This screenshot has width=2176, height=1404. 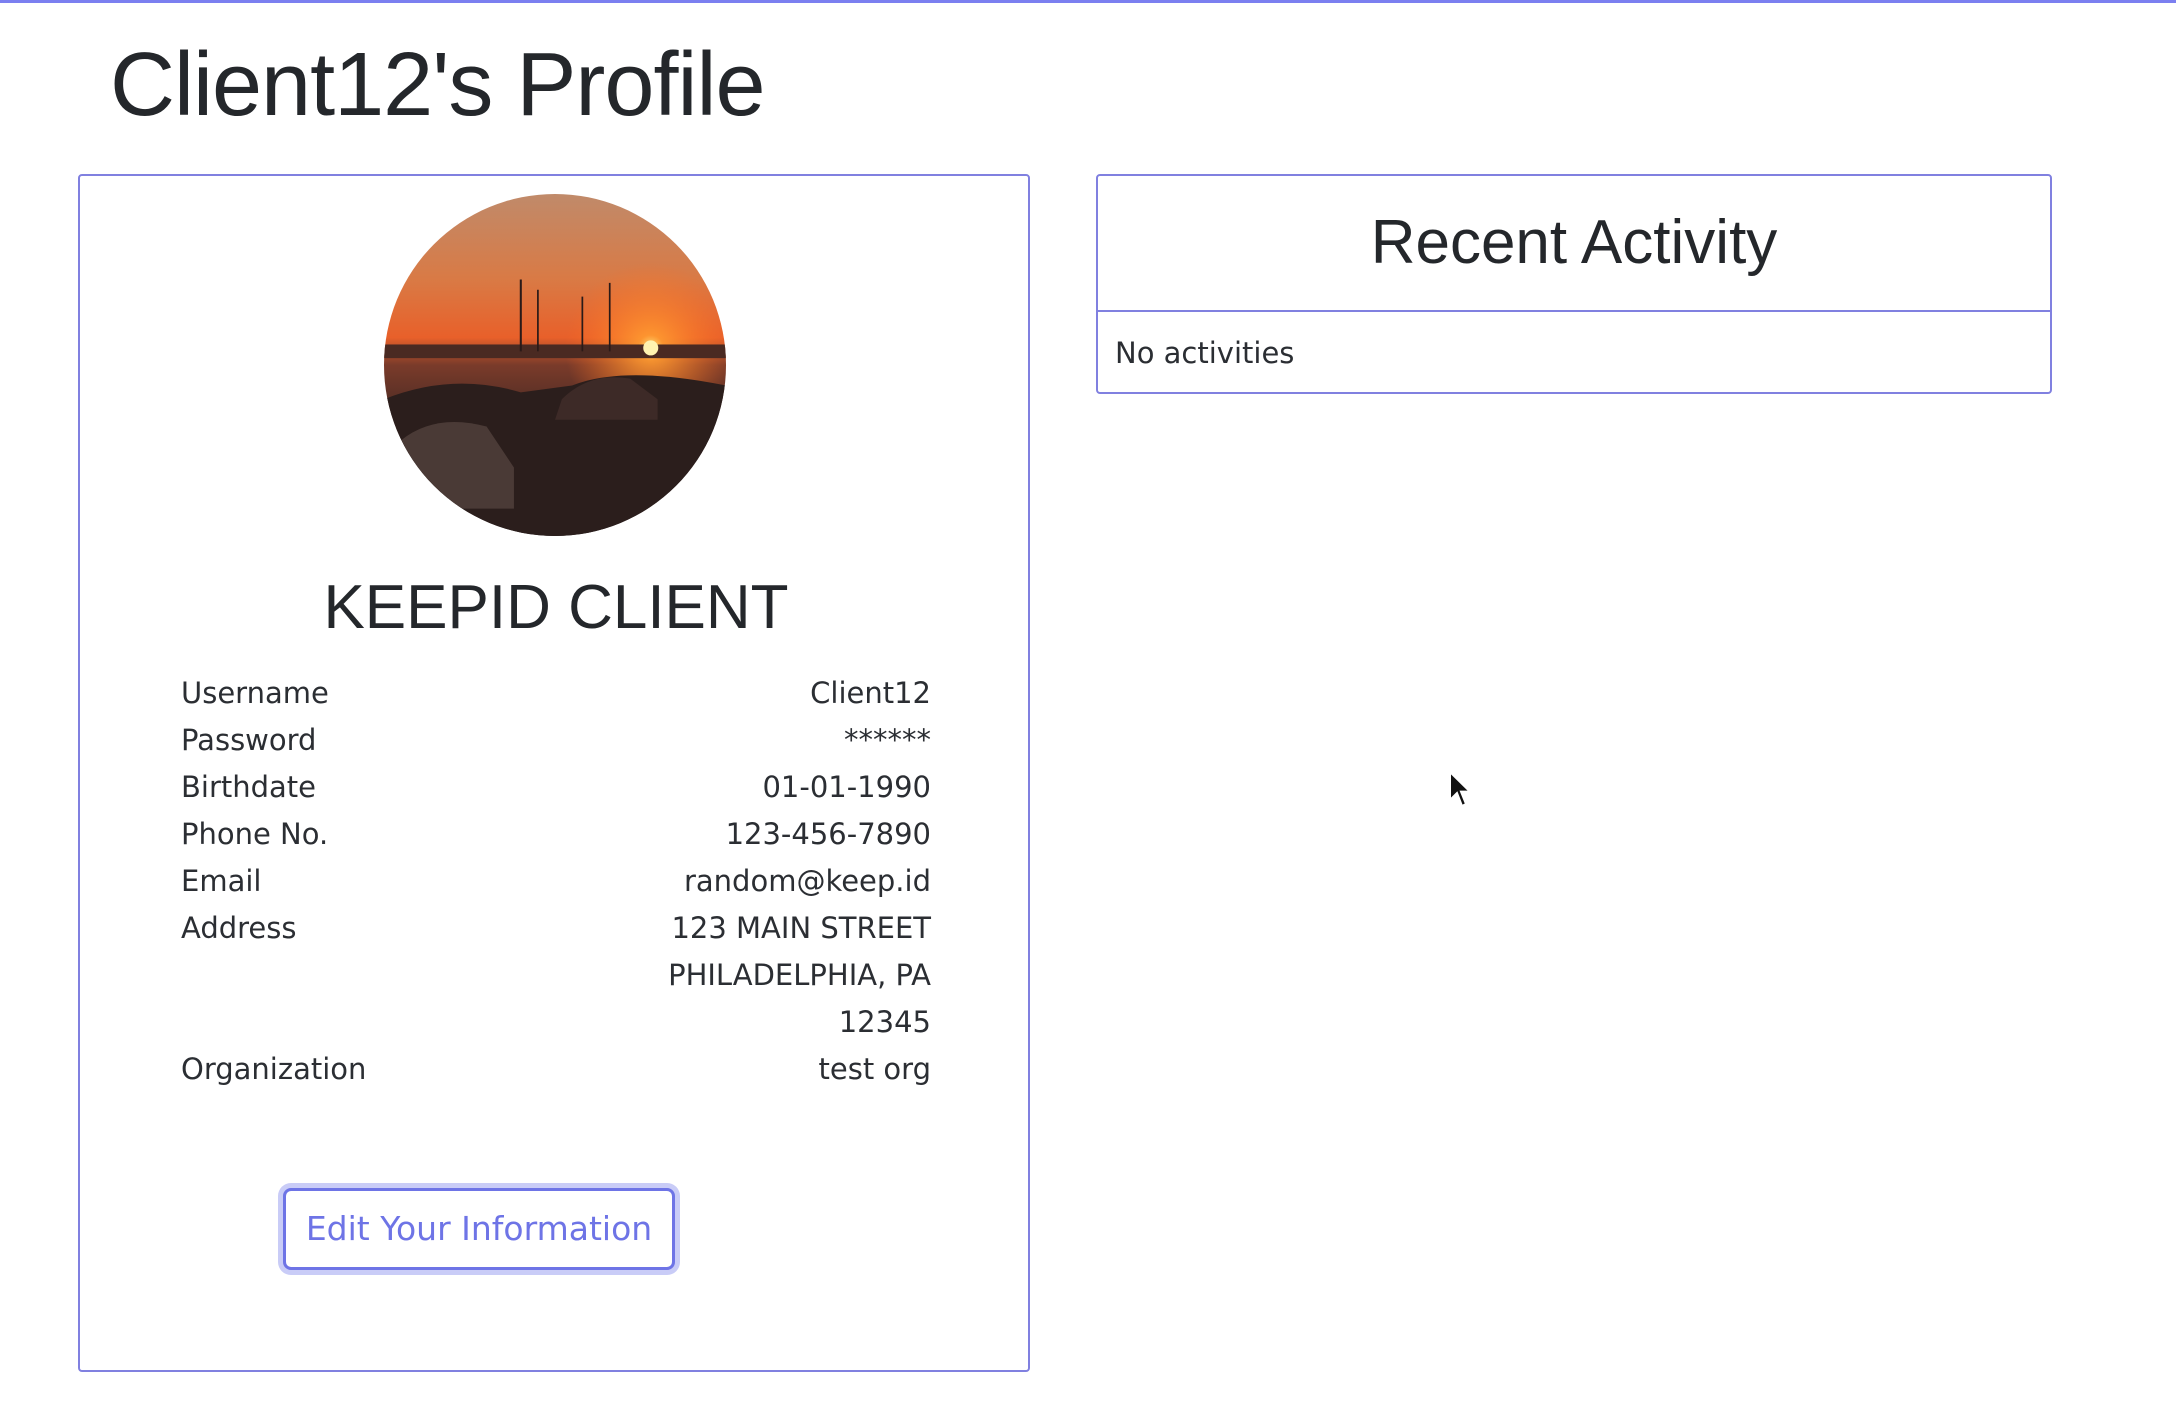 I want to click on address-value: 123 MAIN STREET PHILADELPHIA, PA 12345, so click(x=799, y=975).